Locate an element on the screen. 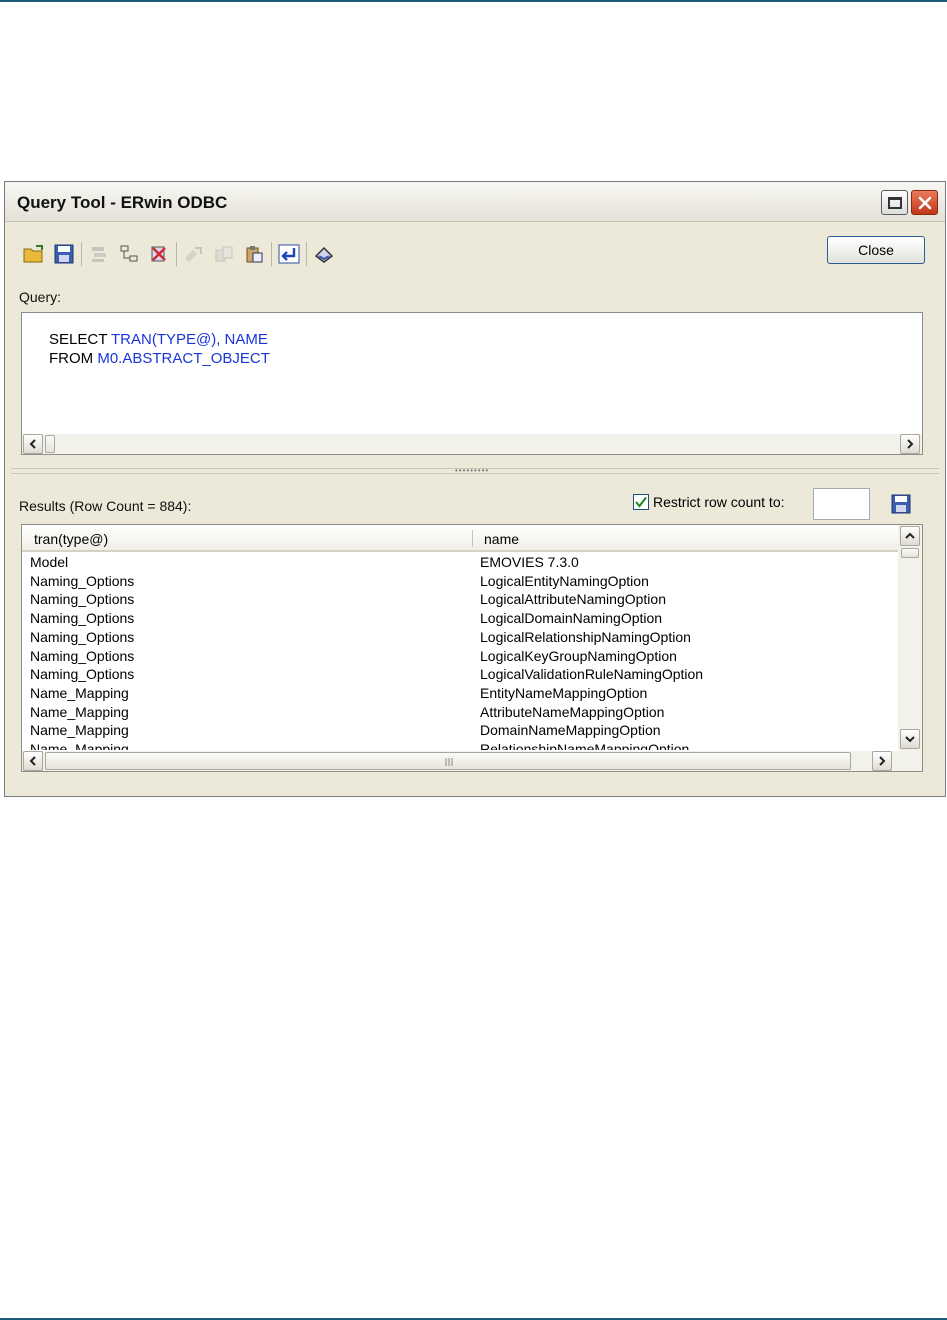  window-title: Query Tool - ERwin ODBC is located at coordinates (122, 202).